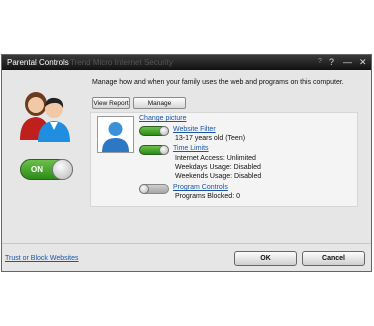 This screenshot has height=326, width=374. What do you see at coordinates (115, 137) in the screenshot?
I see `user-icon` at bounding box center [115, 137].